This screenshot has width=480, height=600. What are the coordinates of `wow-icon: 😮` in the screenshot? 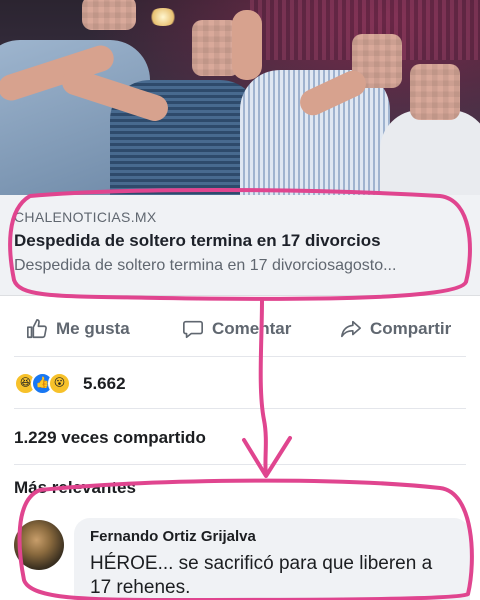 It's located at (59, 383).